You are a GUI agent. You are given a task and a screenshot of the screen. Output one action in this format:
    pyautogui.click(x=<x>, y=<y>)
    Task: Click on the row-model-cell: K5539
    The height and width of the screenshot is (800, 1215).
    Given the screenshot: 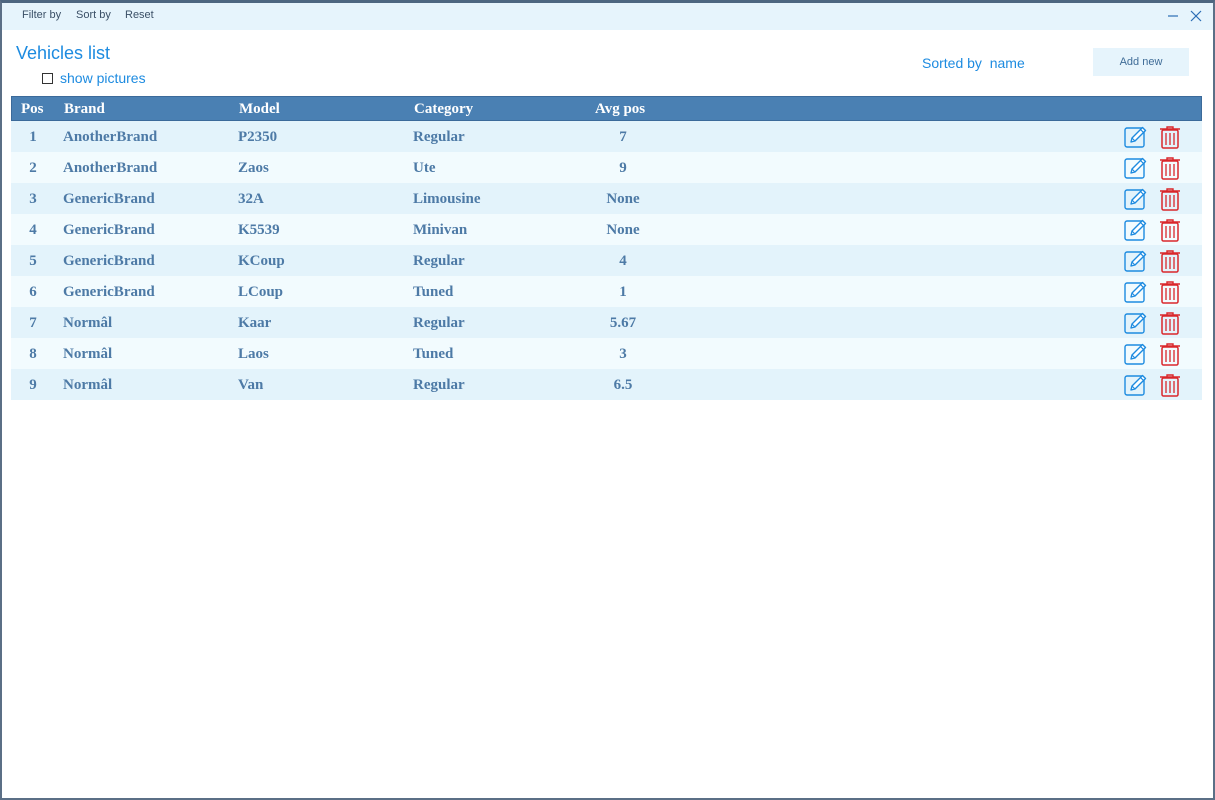 What is the action you would take?
    pyautogui.click(x=259, y=230)
    